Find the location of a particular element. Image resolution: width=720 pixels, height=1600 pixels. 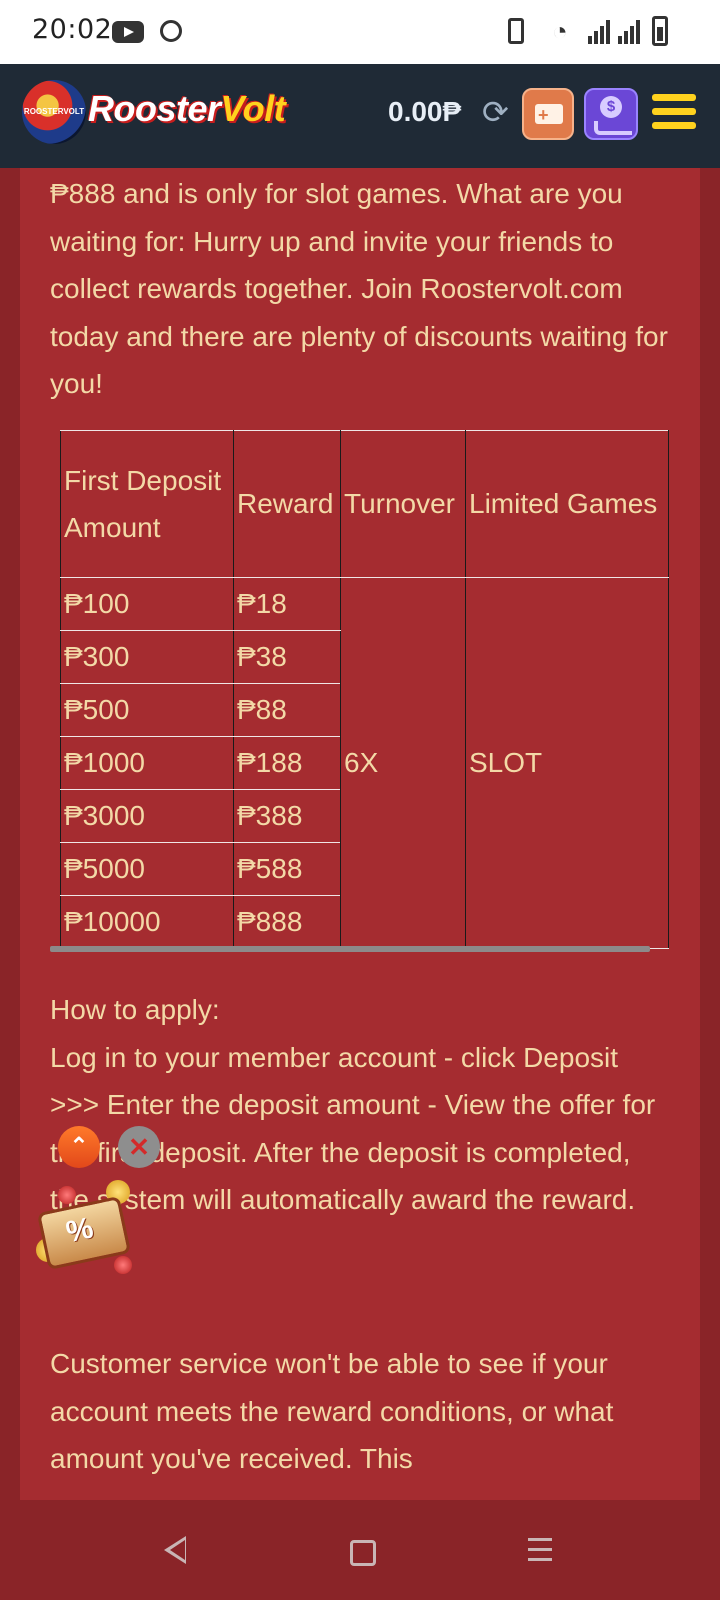

logo-badge-text: ROOSTERVOLT is located at coordinates (54, 111).